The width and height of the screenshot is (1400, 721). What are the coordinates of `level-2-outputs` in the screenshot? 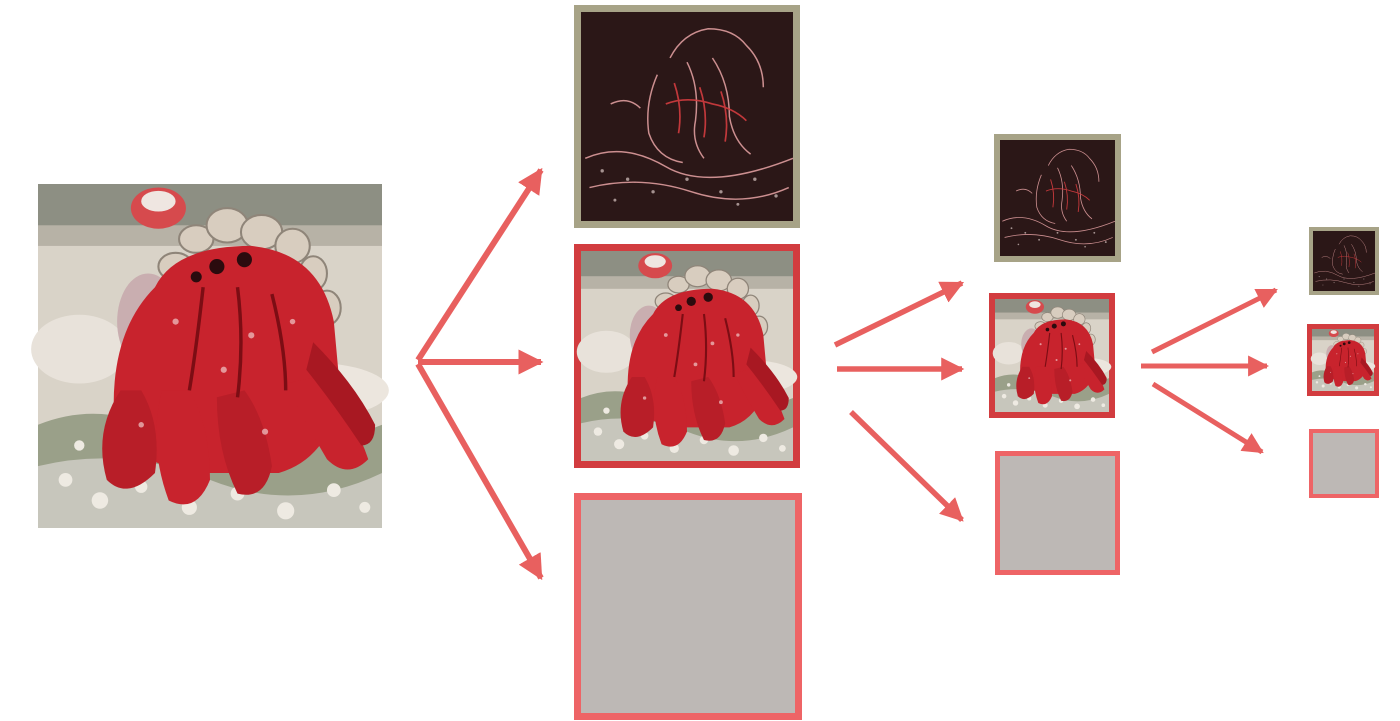 It's located at (1055, 354).